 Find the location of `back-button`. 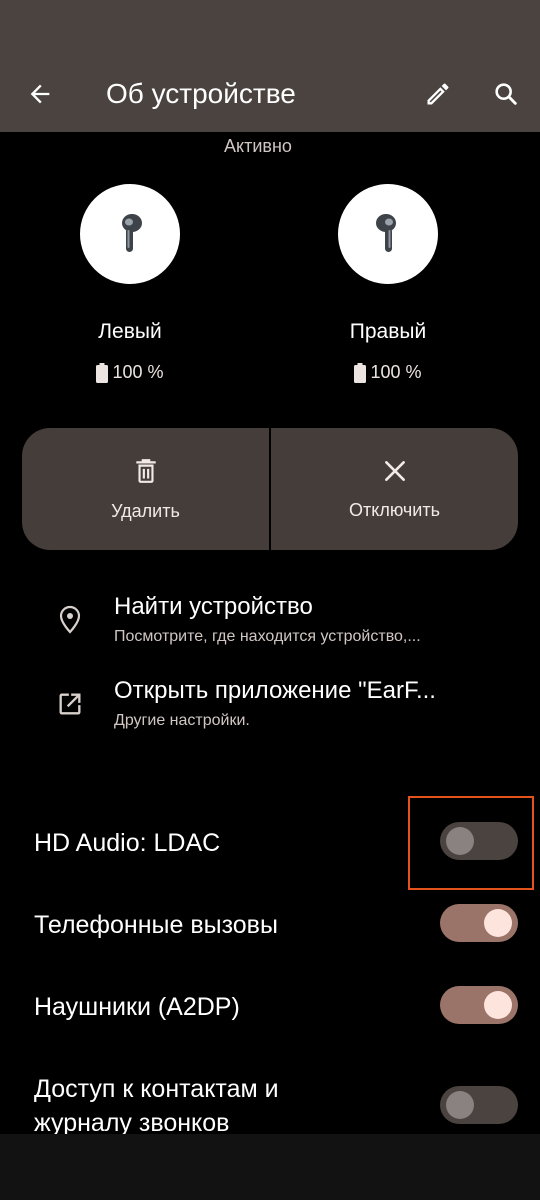

back-button is located at coordinates (40, 94).